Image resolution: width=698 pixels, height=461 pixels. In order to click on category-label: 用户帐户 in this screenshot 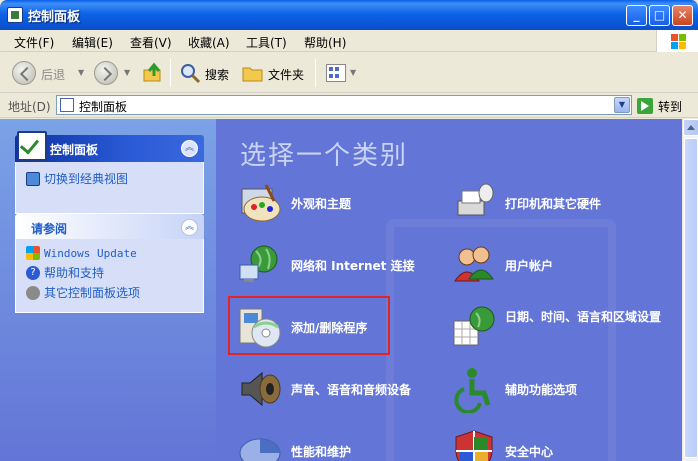, I will do `click(529, 266)`.